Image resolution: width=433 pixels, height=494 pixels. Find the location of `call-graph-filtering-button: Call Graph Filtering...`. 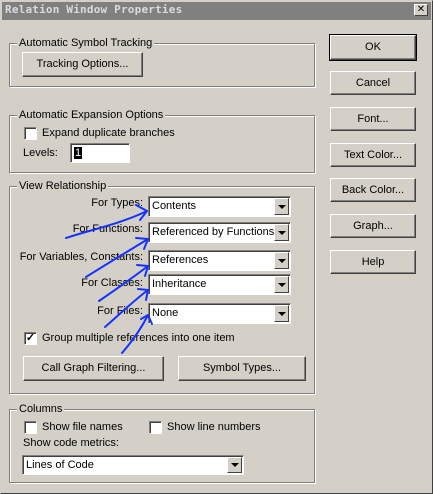

call-graph-filtering-button: Call Graph Filtering... is located at coordinates (93, 368).